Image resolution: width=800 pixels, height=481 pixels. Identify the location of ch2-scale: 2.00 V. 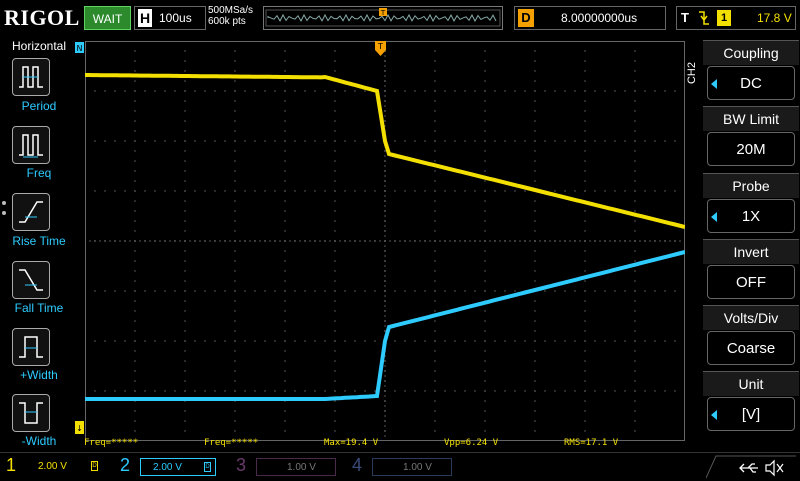
(167, 467).